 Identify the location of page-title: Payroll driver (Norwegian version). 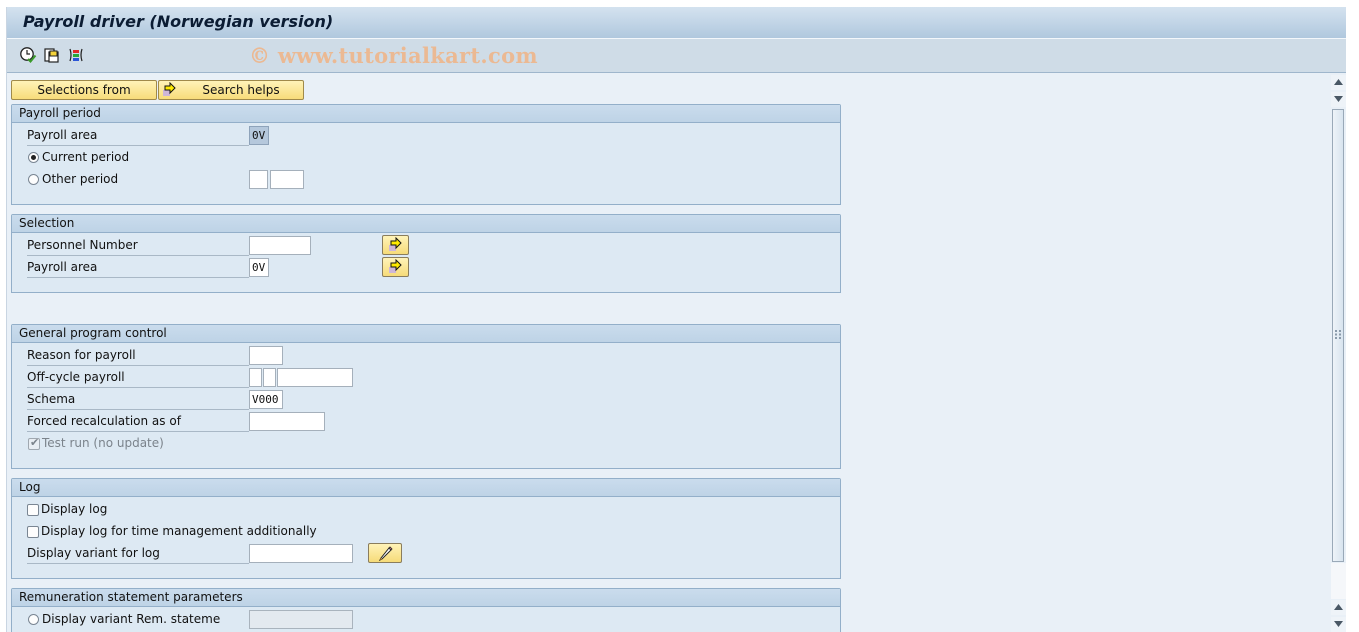
(178, 21).